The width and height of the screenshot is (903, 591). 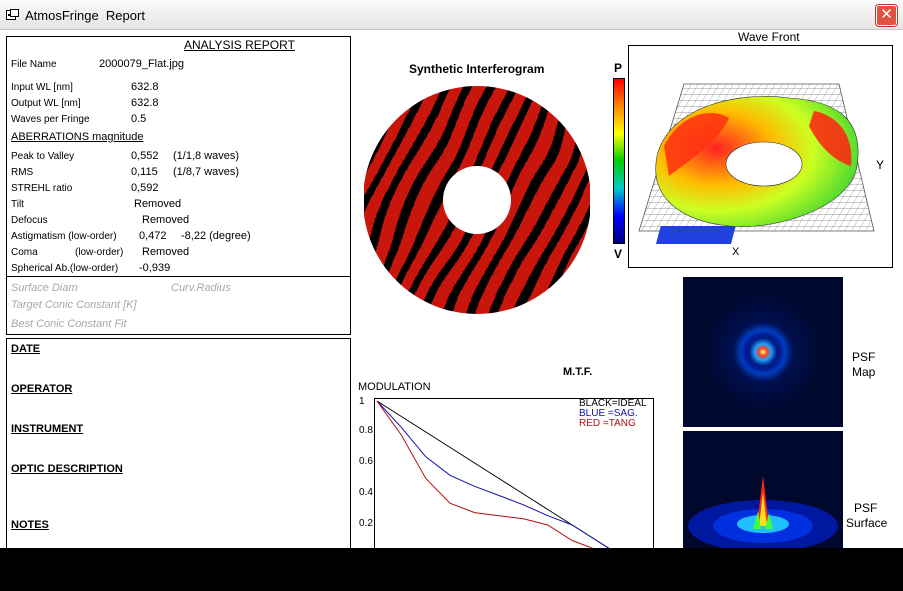 I want to click on mtf-ylabel: MODULATION, so click(x=394, y=387).